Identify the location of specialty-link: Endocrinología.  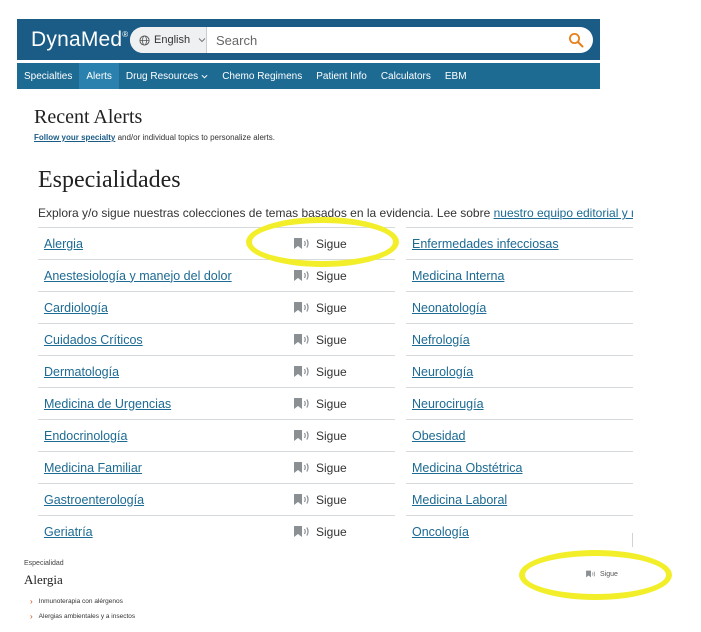
(85, 436).